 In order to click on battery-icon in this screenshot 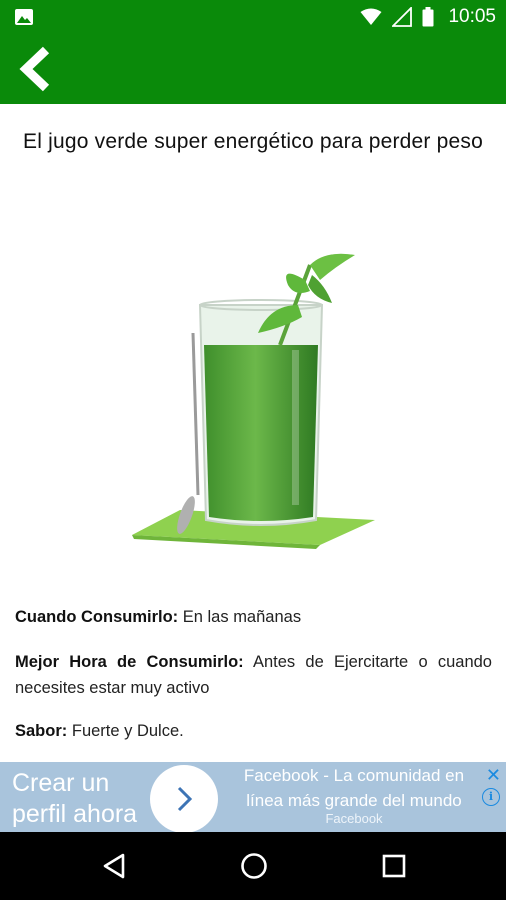, I will do `click(428, 17)`.